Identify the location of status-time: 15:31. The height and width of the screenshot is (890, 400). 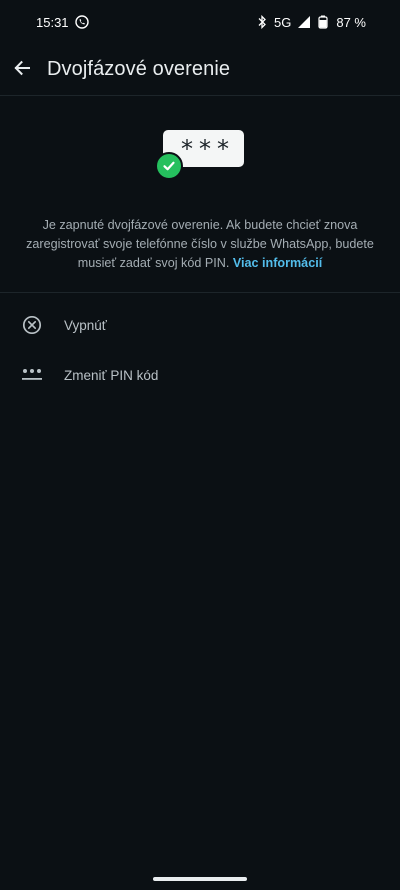
(52, 22).